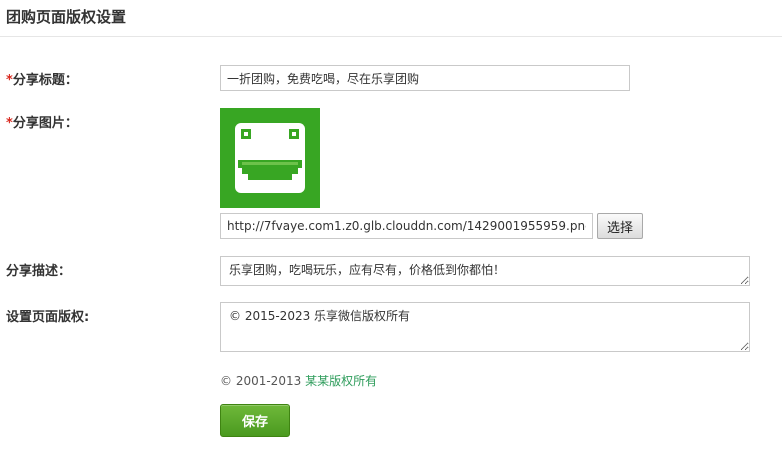 The image size is (782, 453). I want to click on share-image-preview, so click(270, 158).